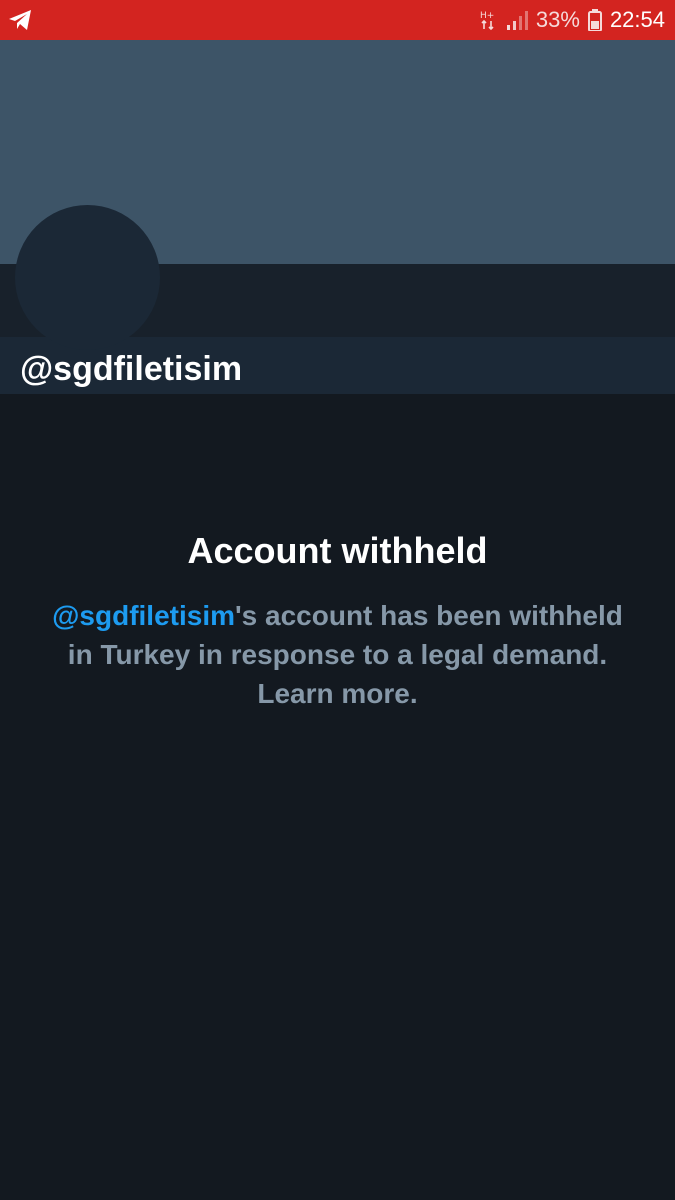  What do you see at coordinates (637, 19) in the screenshot?
I see `clock: 22:54` at bounding box center [637, 19].